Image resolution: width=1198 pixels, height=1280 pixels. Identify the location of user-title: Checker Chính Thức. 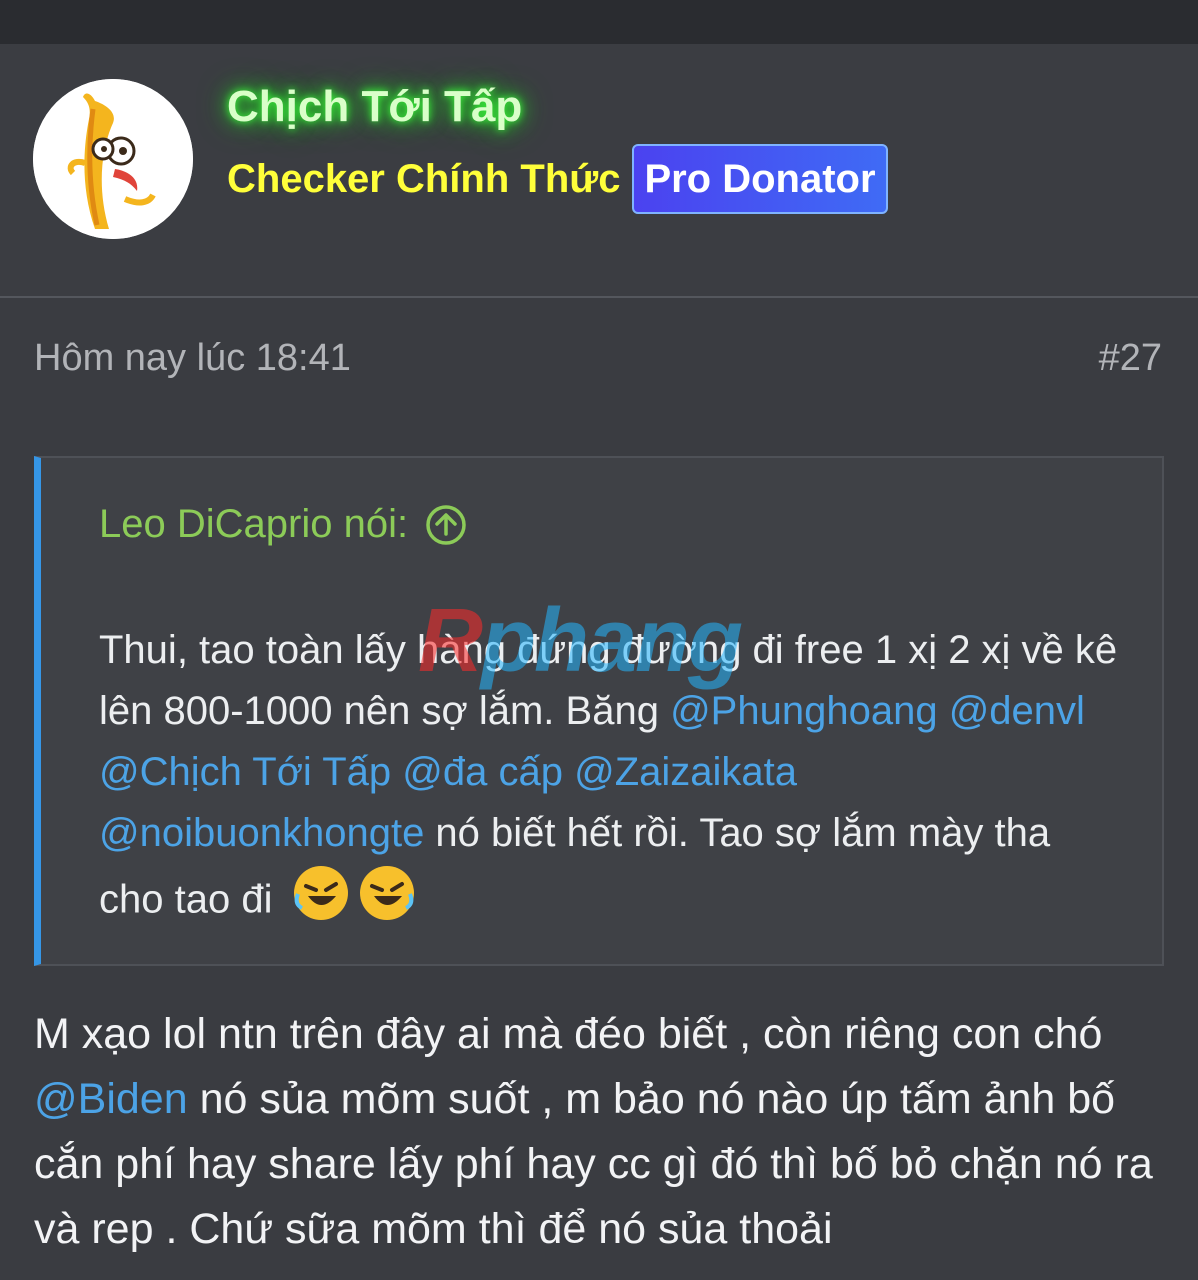
(424, 179).